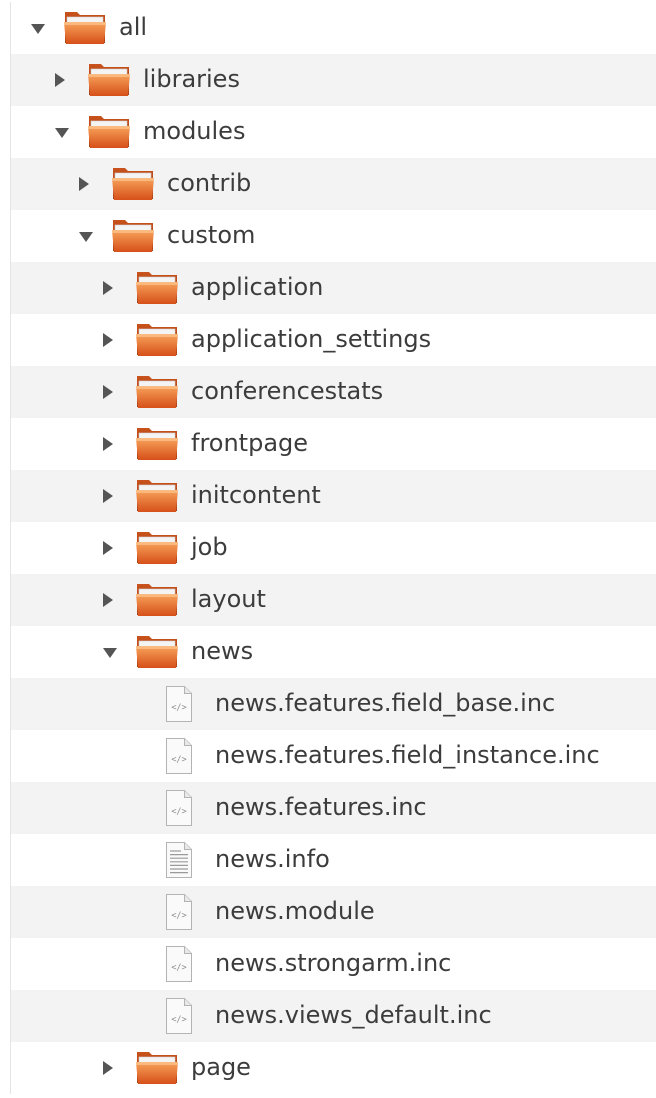  Describe the element at coordinates (191, 79) in the screenshot. I see `tree-item-label: libraries` at that location.